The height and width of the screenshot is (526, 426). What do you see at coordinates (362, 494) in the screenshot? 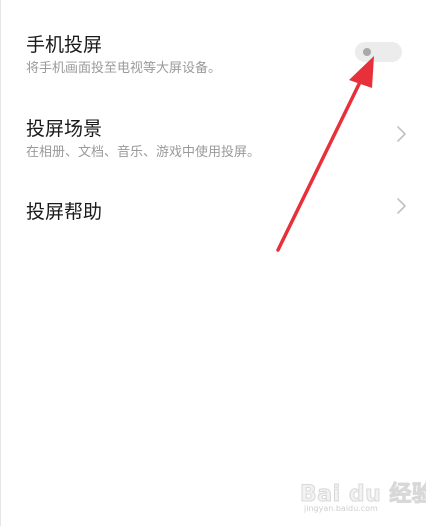
I see `watermark: Bai du 经验 jingyan.baidu.com` at bounding box center [362, 494].